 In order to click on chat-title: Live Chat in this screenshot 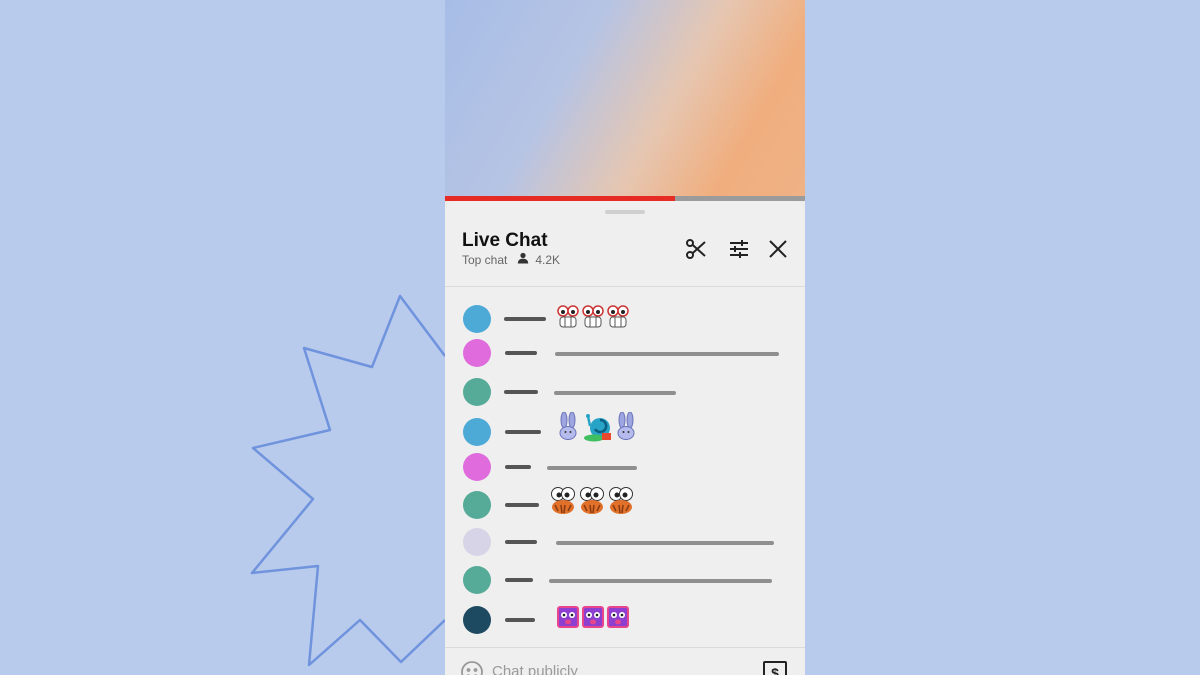, I will do `click(505, 240)`.